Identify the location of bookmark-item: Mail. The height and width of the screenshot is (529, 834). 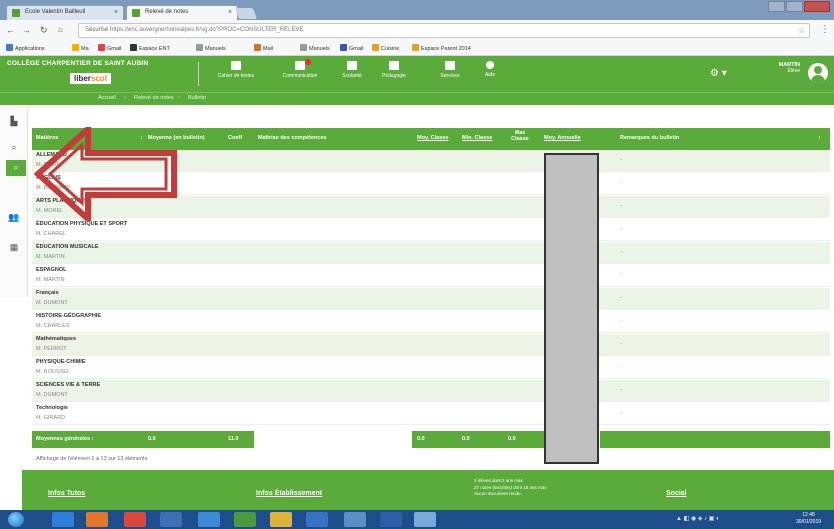
(263, 49).